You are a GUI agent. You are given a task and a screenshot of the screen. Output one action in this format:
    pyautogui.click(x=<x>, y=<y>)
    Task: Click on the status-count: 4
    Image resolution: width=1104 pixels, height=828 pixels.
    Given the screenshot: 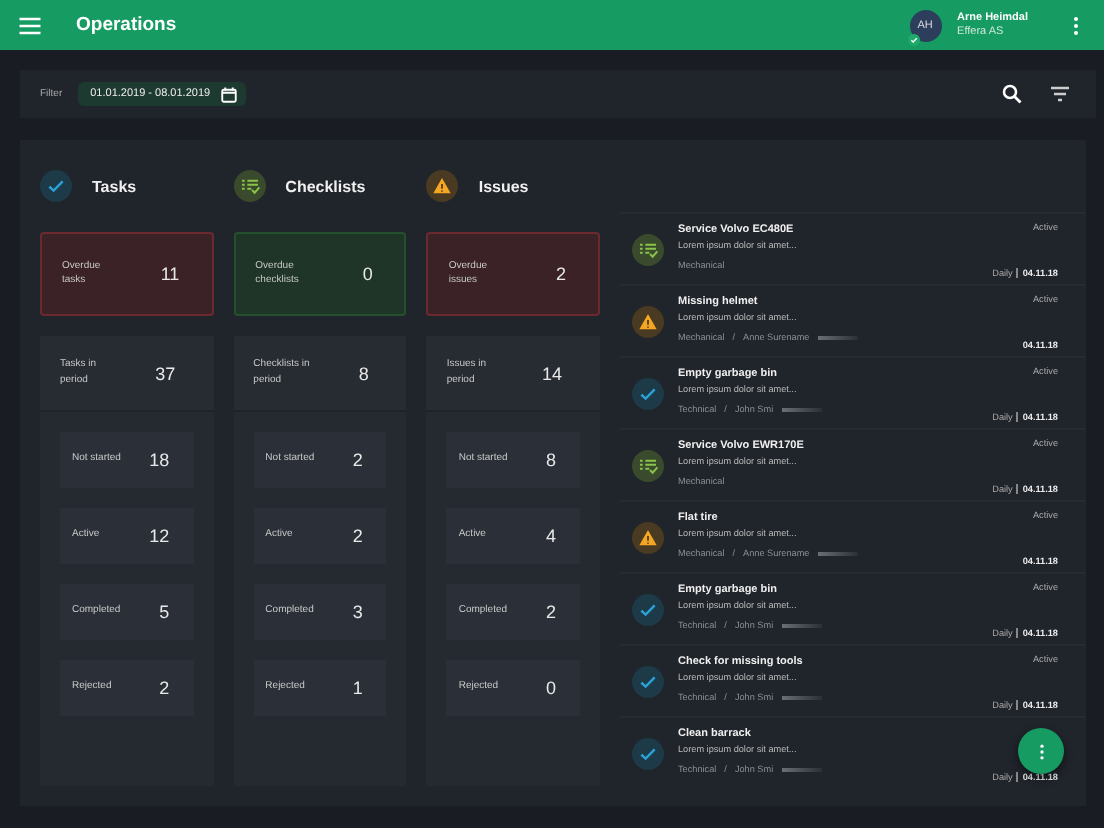 What is the action you would take?
    pyautogui.click(x=551, y=536)
    